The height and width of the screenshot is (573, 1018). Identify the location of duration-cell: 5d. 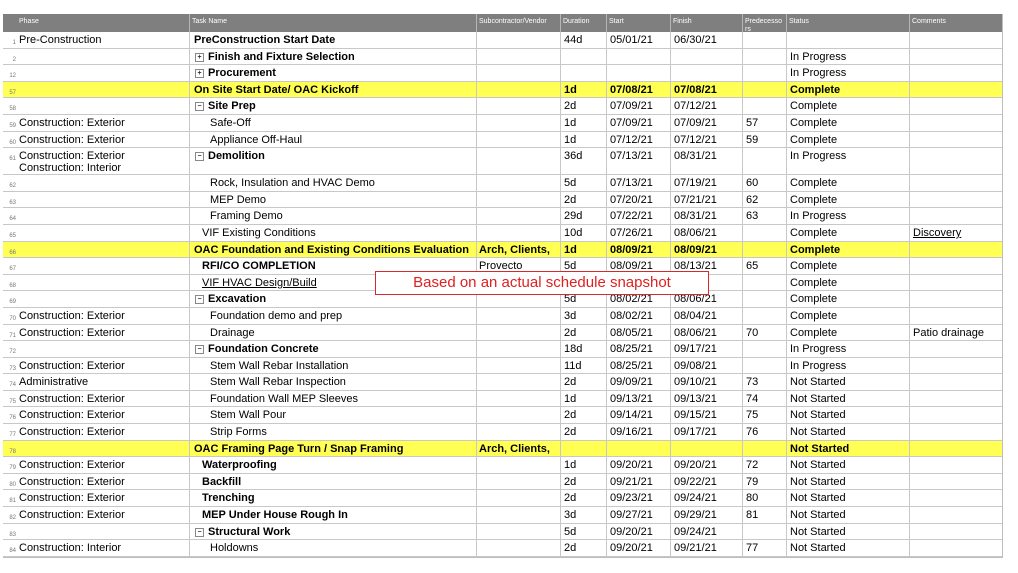
(584, 531).